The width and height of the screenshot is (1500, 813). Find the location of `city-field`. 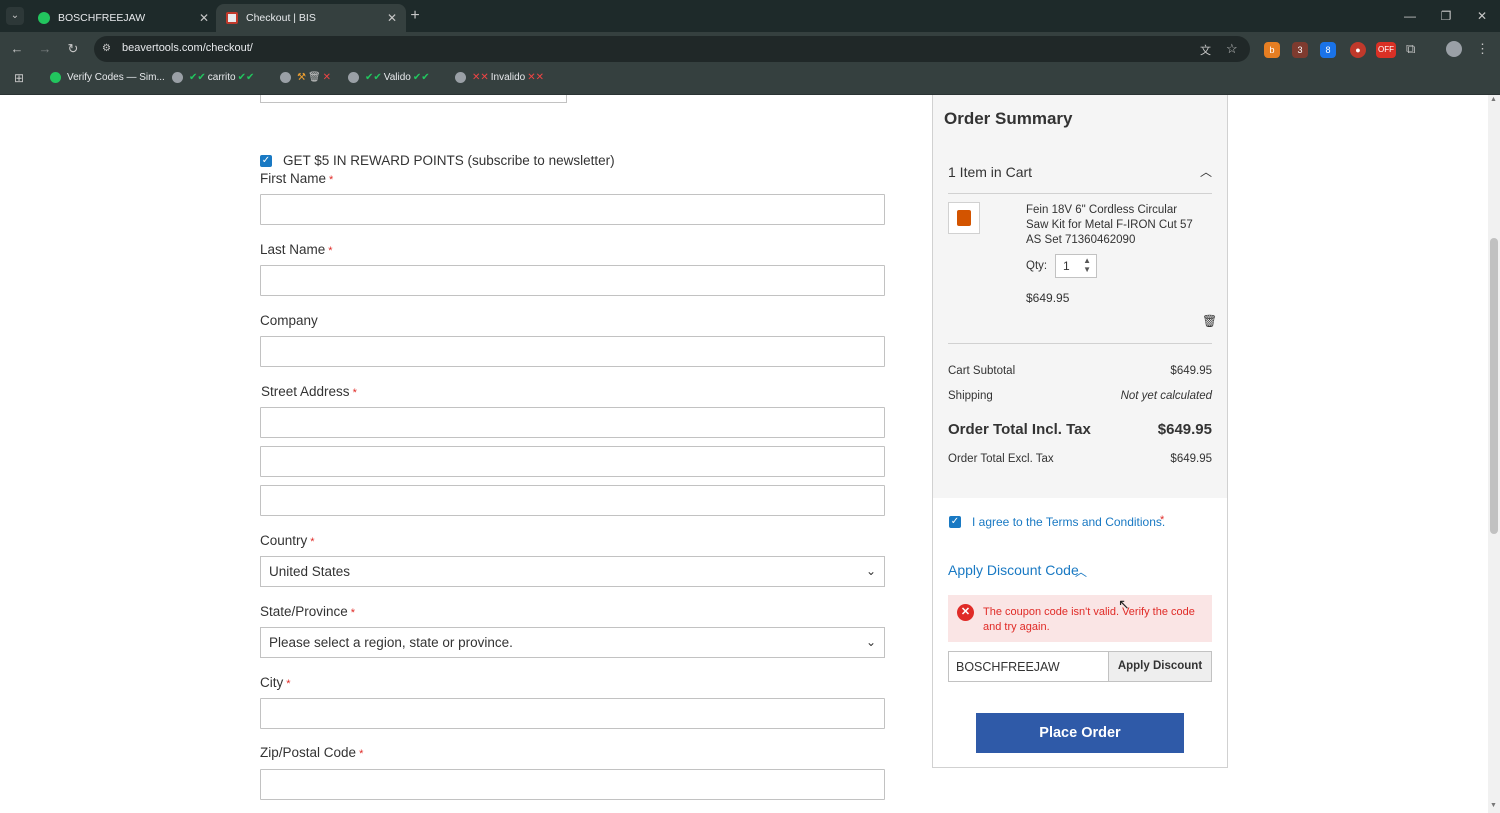

city-field is located at coordinates (572, 713).